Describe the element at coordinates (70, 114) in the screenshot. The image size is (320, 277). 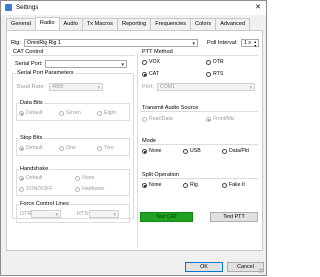
I see `data-bits-seven-radio: Seven` at that location.